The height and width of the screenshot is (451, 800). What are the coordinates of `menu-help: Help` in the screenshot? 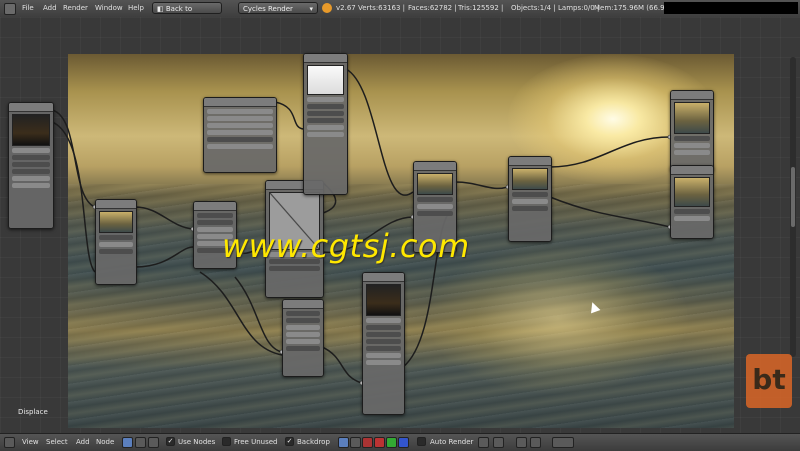 It's located at (136, 8).